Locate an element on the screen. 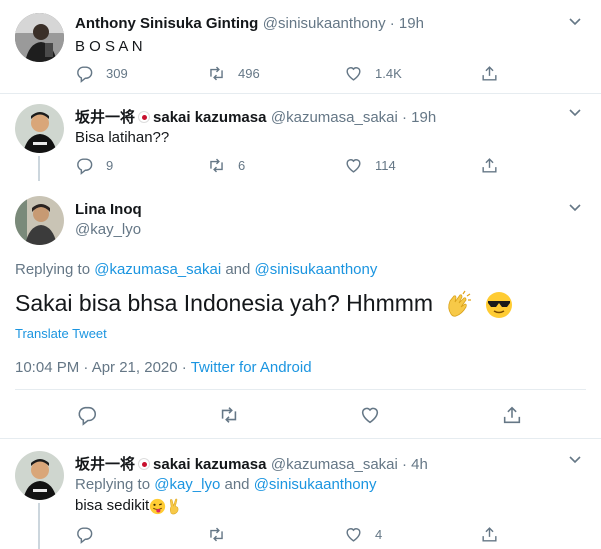  mention-link: @kazumasa_sakai is located at coordinates (157, 269).